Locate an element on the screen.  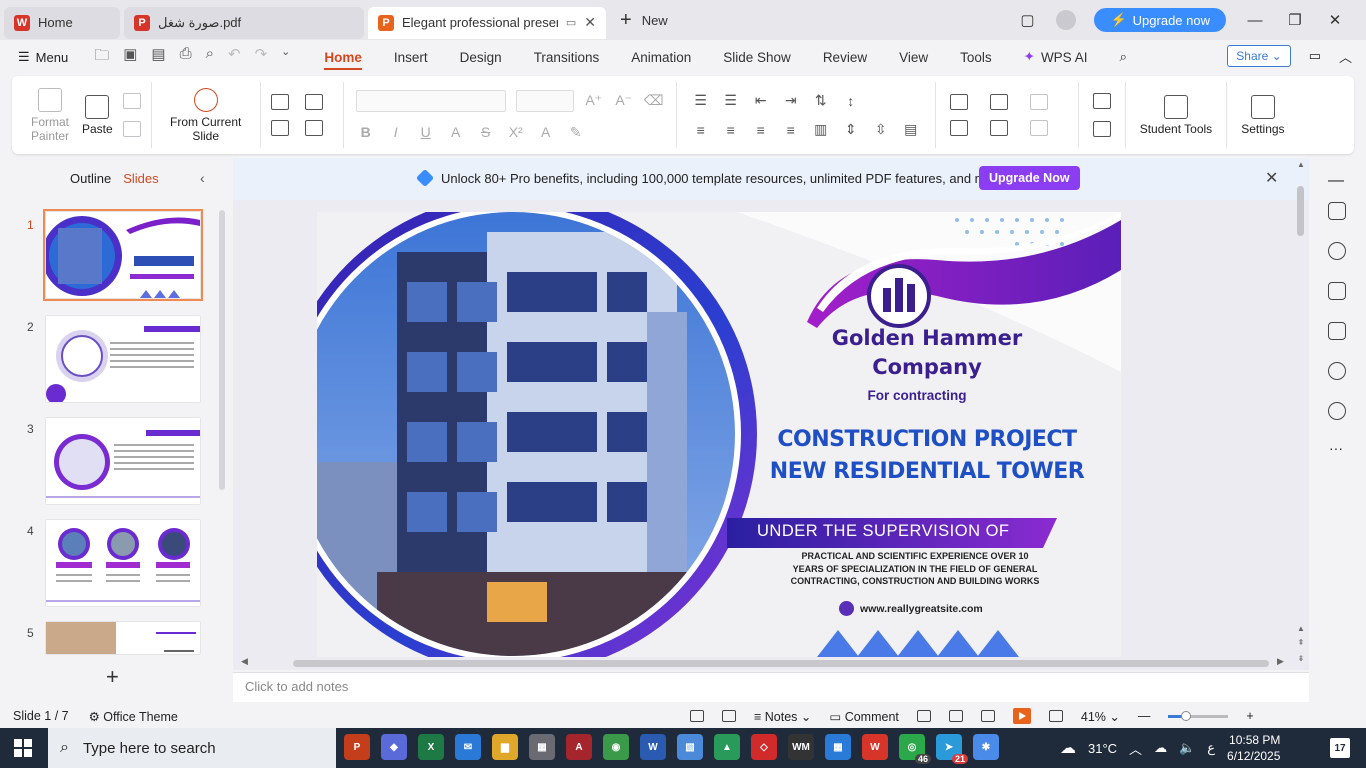
tab-tools: Tools is located at coordinates (976, 57).